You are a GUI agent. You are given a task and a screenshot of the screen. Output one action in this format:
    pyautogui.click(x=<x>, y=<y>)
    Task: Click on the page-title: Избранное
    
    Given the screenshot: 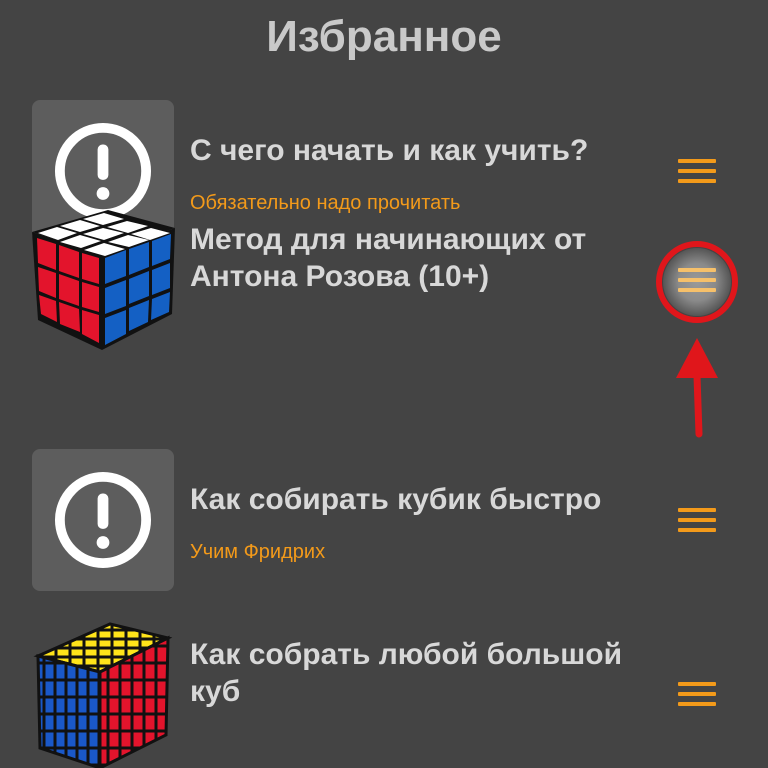 What is the action you would take?
    pyautogui.click(x=384, y=36)
    